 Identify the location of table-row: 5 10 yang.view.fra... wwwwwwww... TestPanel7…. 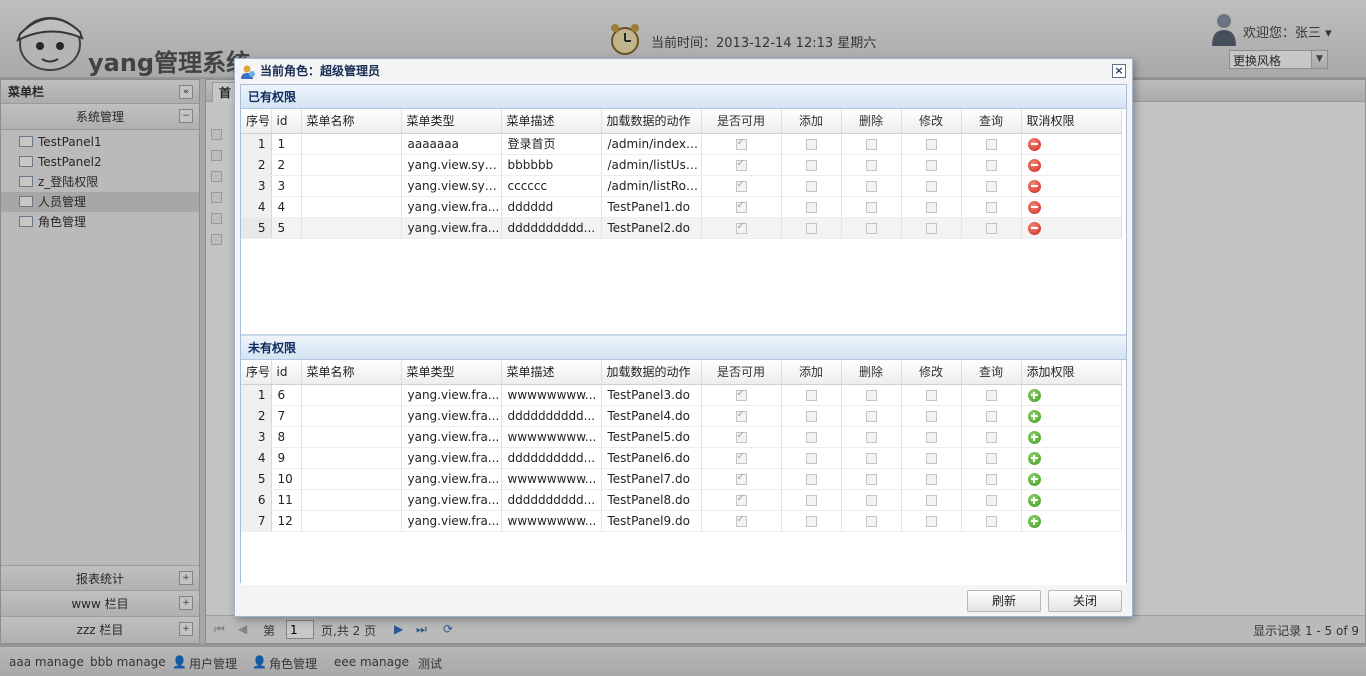
(681, 479).